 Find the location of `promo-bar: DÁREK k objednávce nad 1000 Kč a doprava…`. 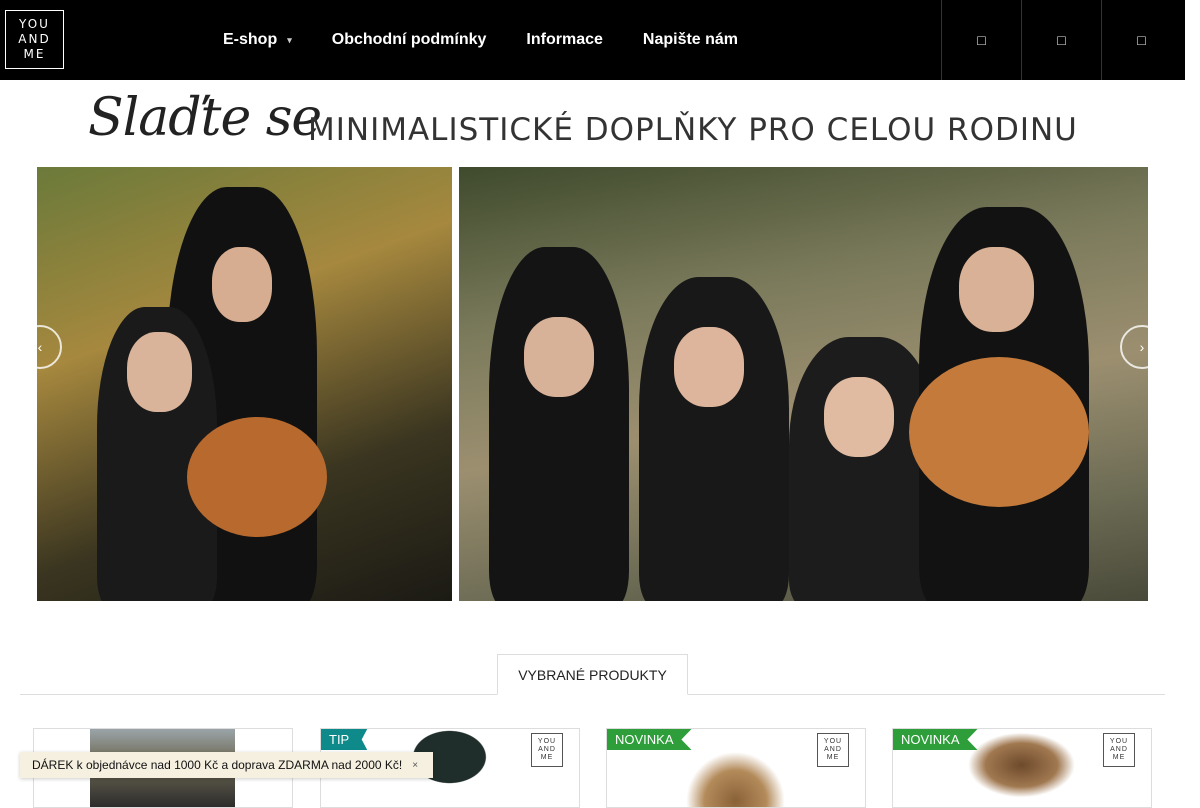

promo-bar: DÁREK k objednávce nad 1000 Kč a doprava… is located at coordinates (226, 765).